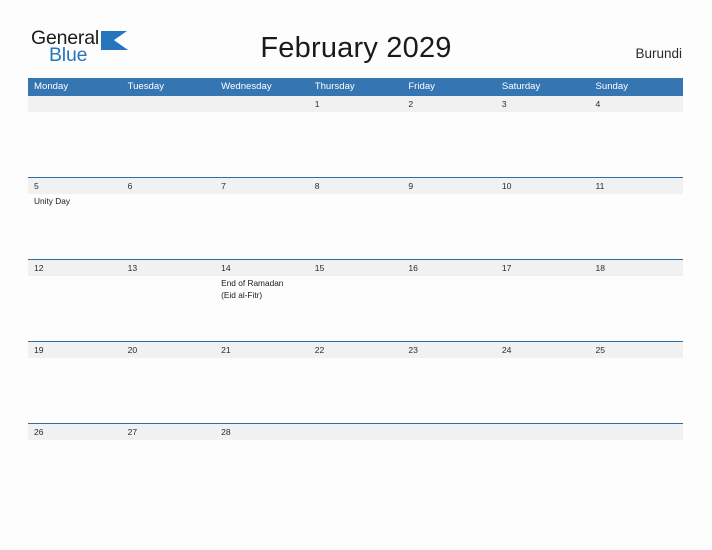  I want to click on event-list: Unity Day, so click(78, 201).